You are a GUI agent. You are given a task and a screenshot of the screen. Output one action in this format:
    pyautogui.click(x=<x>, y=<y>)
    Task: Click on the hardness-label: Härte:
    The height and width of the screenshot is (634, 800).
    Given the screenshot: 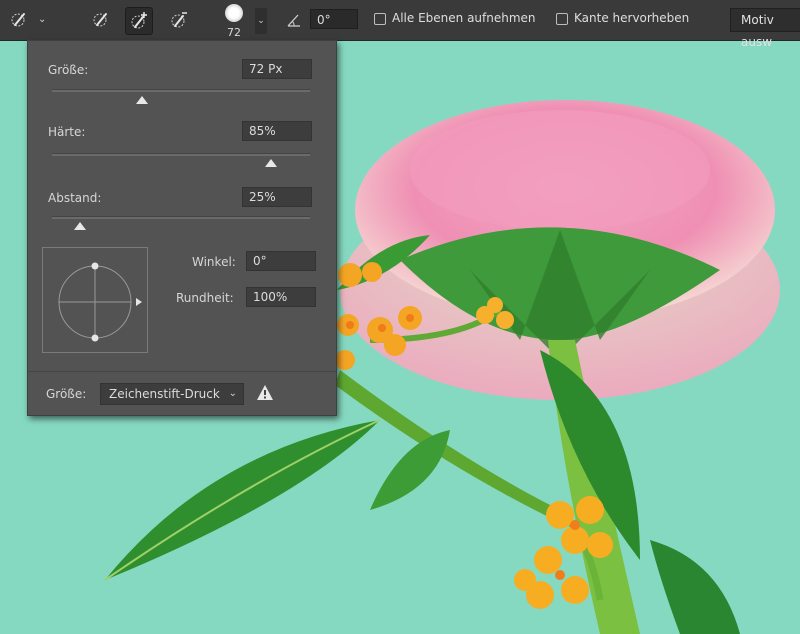 What is the action you would take?
    pyautogui.click(x=67, y=132)
    